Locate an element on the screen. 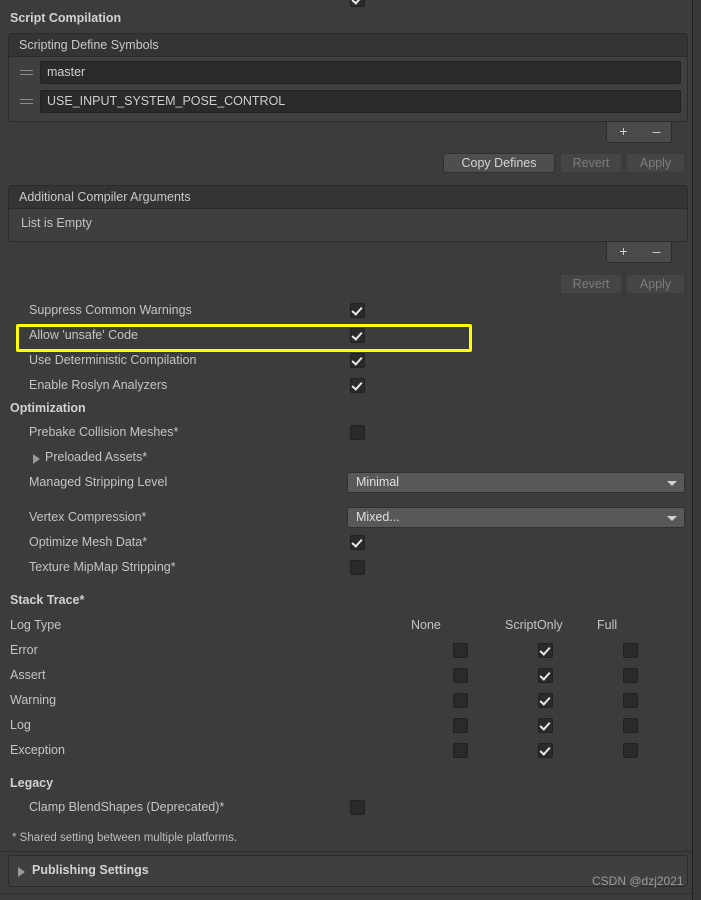 This screenshot has height=900, width=701. vertex-compression-label: Vertex Compression* is located at coordinates (88, 517).